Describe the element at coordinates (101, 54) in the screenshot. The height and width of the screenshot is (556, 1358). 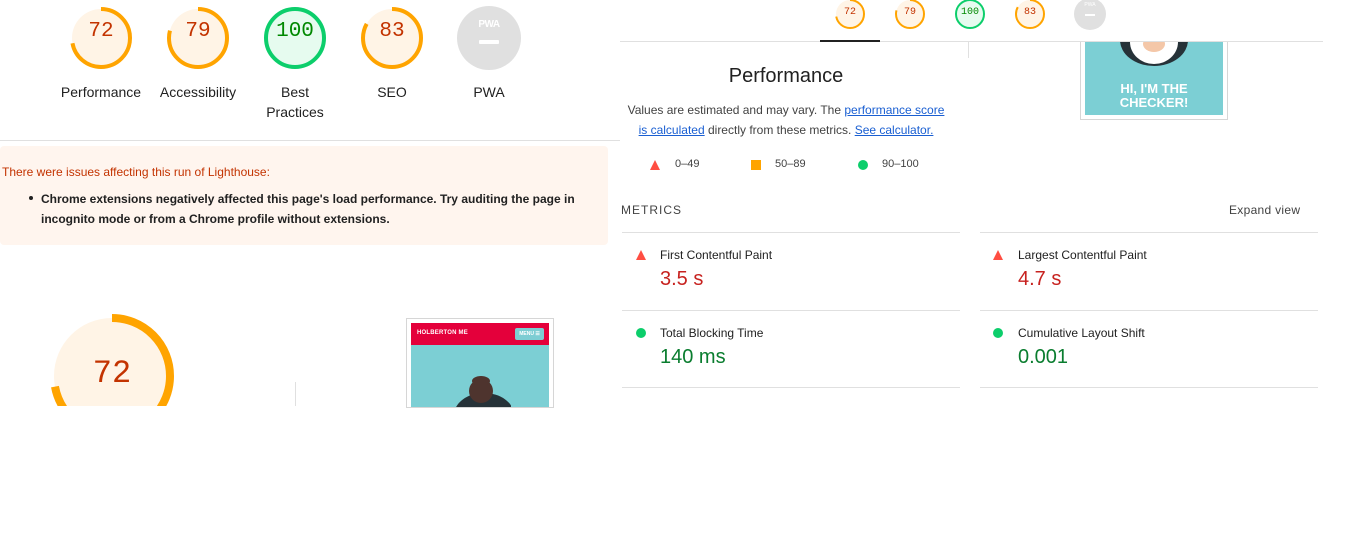
I see `score-gauge-performance: 72 Performance` at that location.